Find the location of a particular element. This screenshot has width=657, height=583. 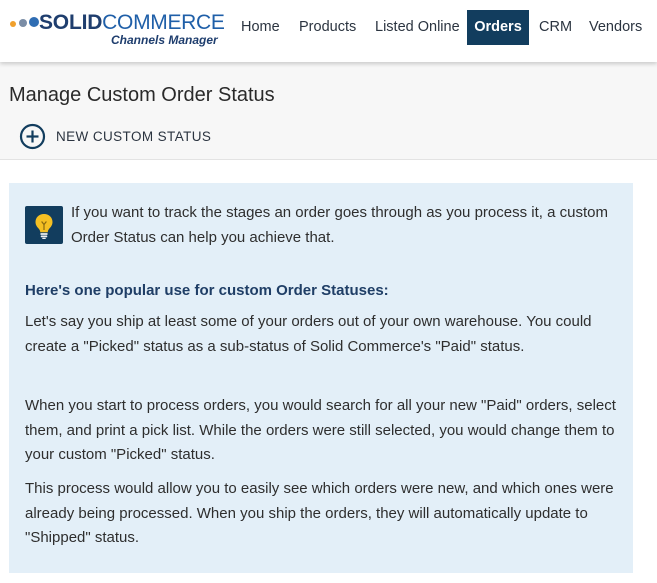

page-title: Manage Custom Order Status is located at coordinates (142, 95).